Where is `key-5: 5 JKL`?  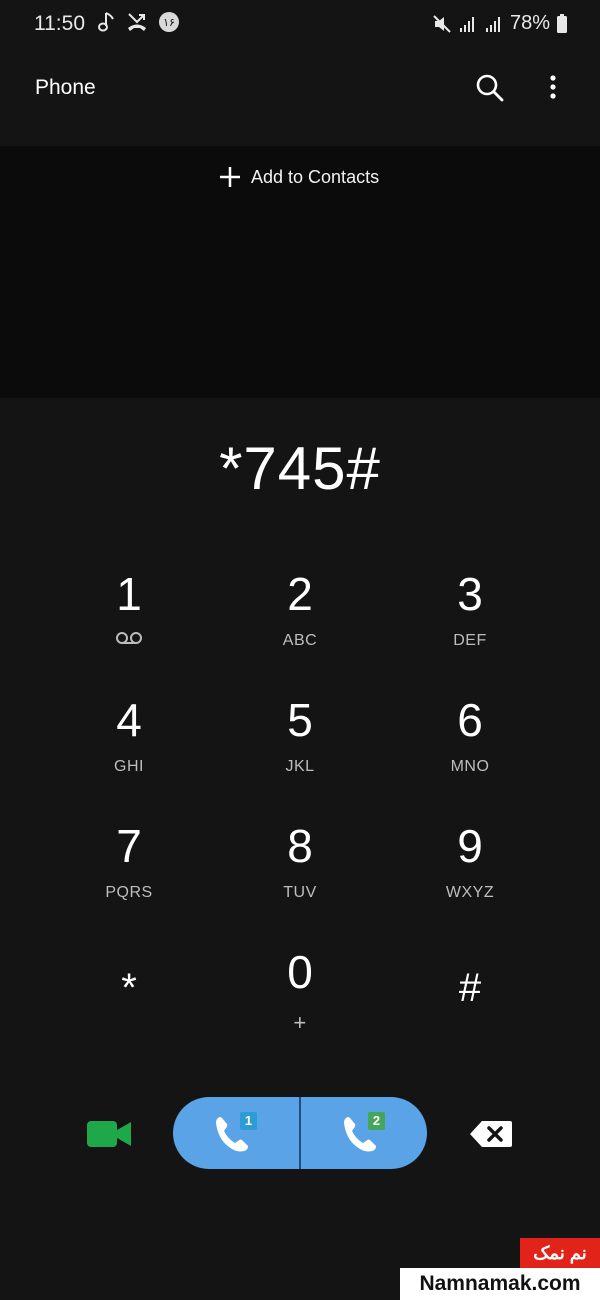
key-5: 5 JKL is located at coordinates (300, 741).